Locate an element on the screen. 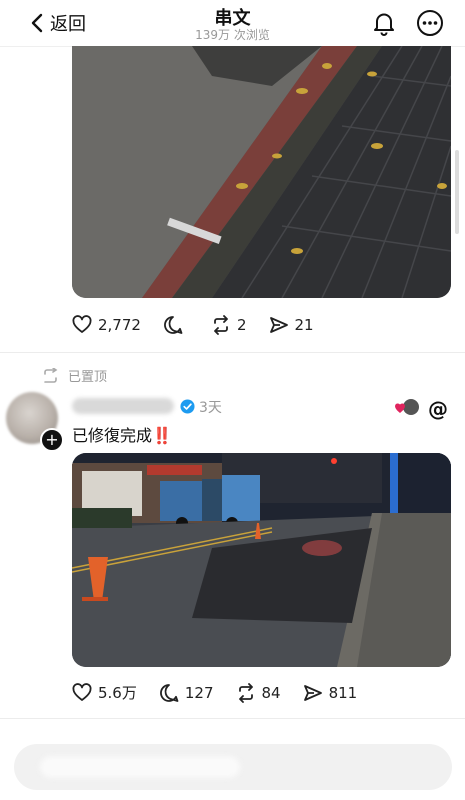  pin-icon is located at coordinates (51, 375).